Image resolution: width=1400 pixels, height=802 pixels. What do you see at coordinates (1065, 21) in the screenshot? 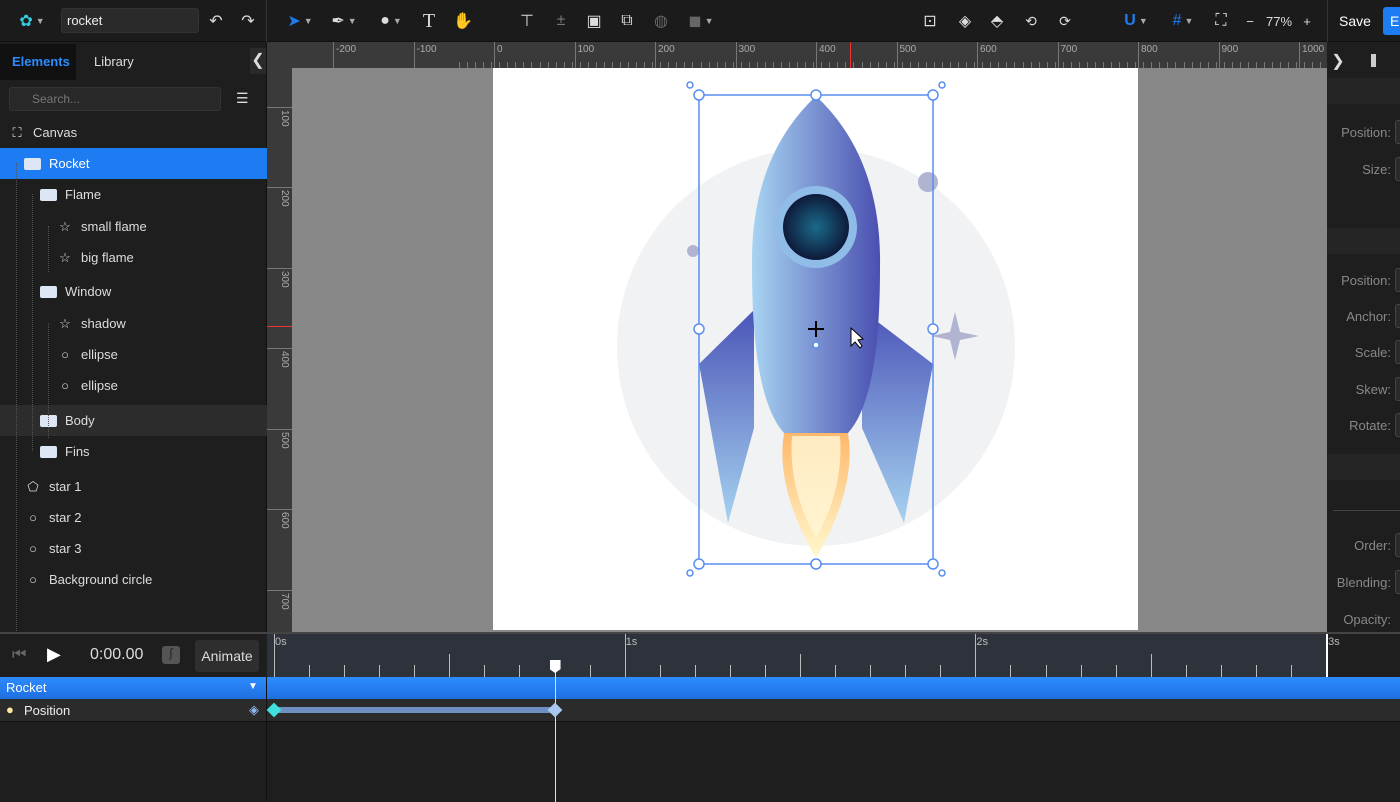
I see `rotate-right-90-icon: ⟳` at bounding box center [1065, 21].